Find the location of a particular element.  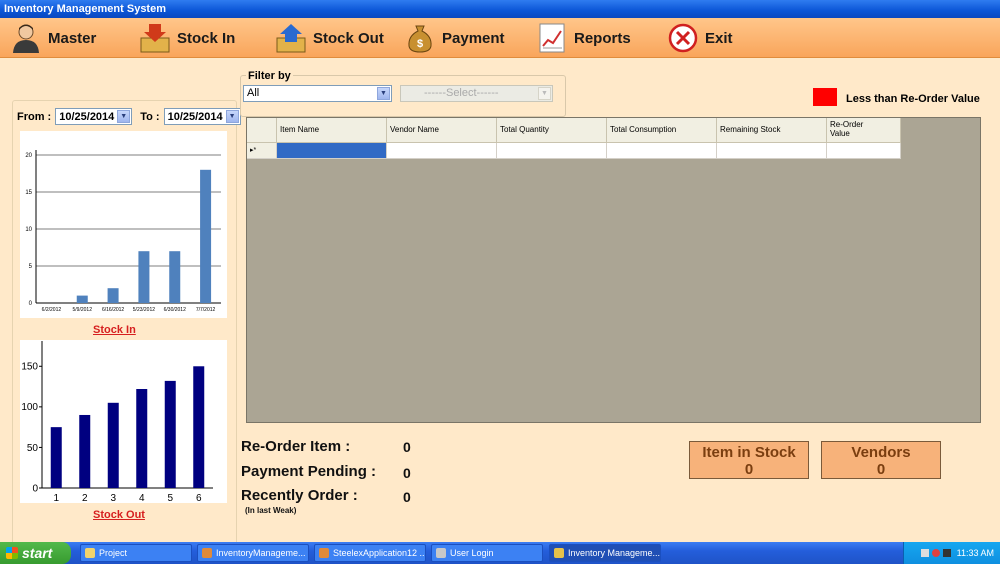

column-header-remaining-stock: Remaining Stock is located at coordinates (772, 130).